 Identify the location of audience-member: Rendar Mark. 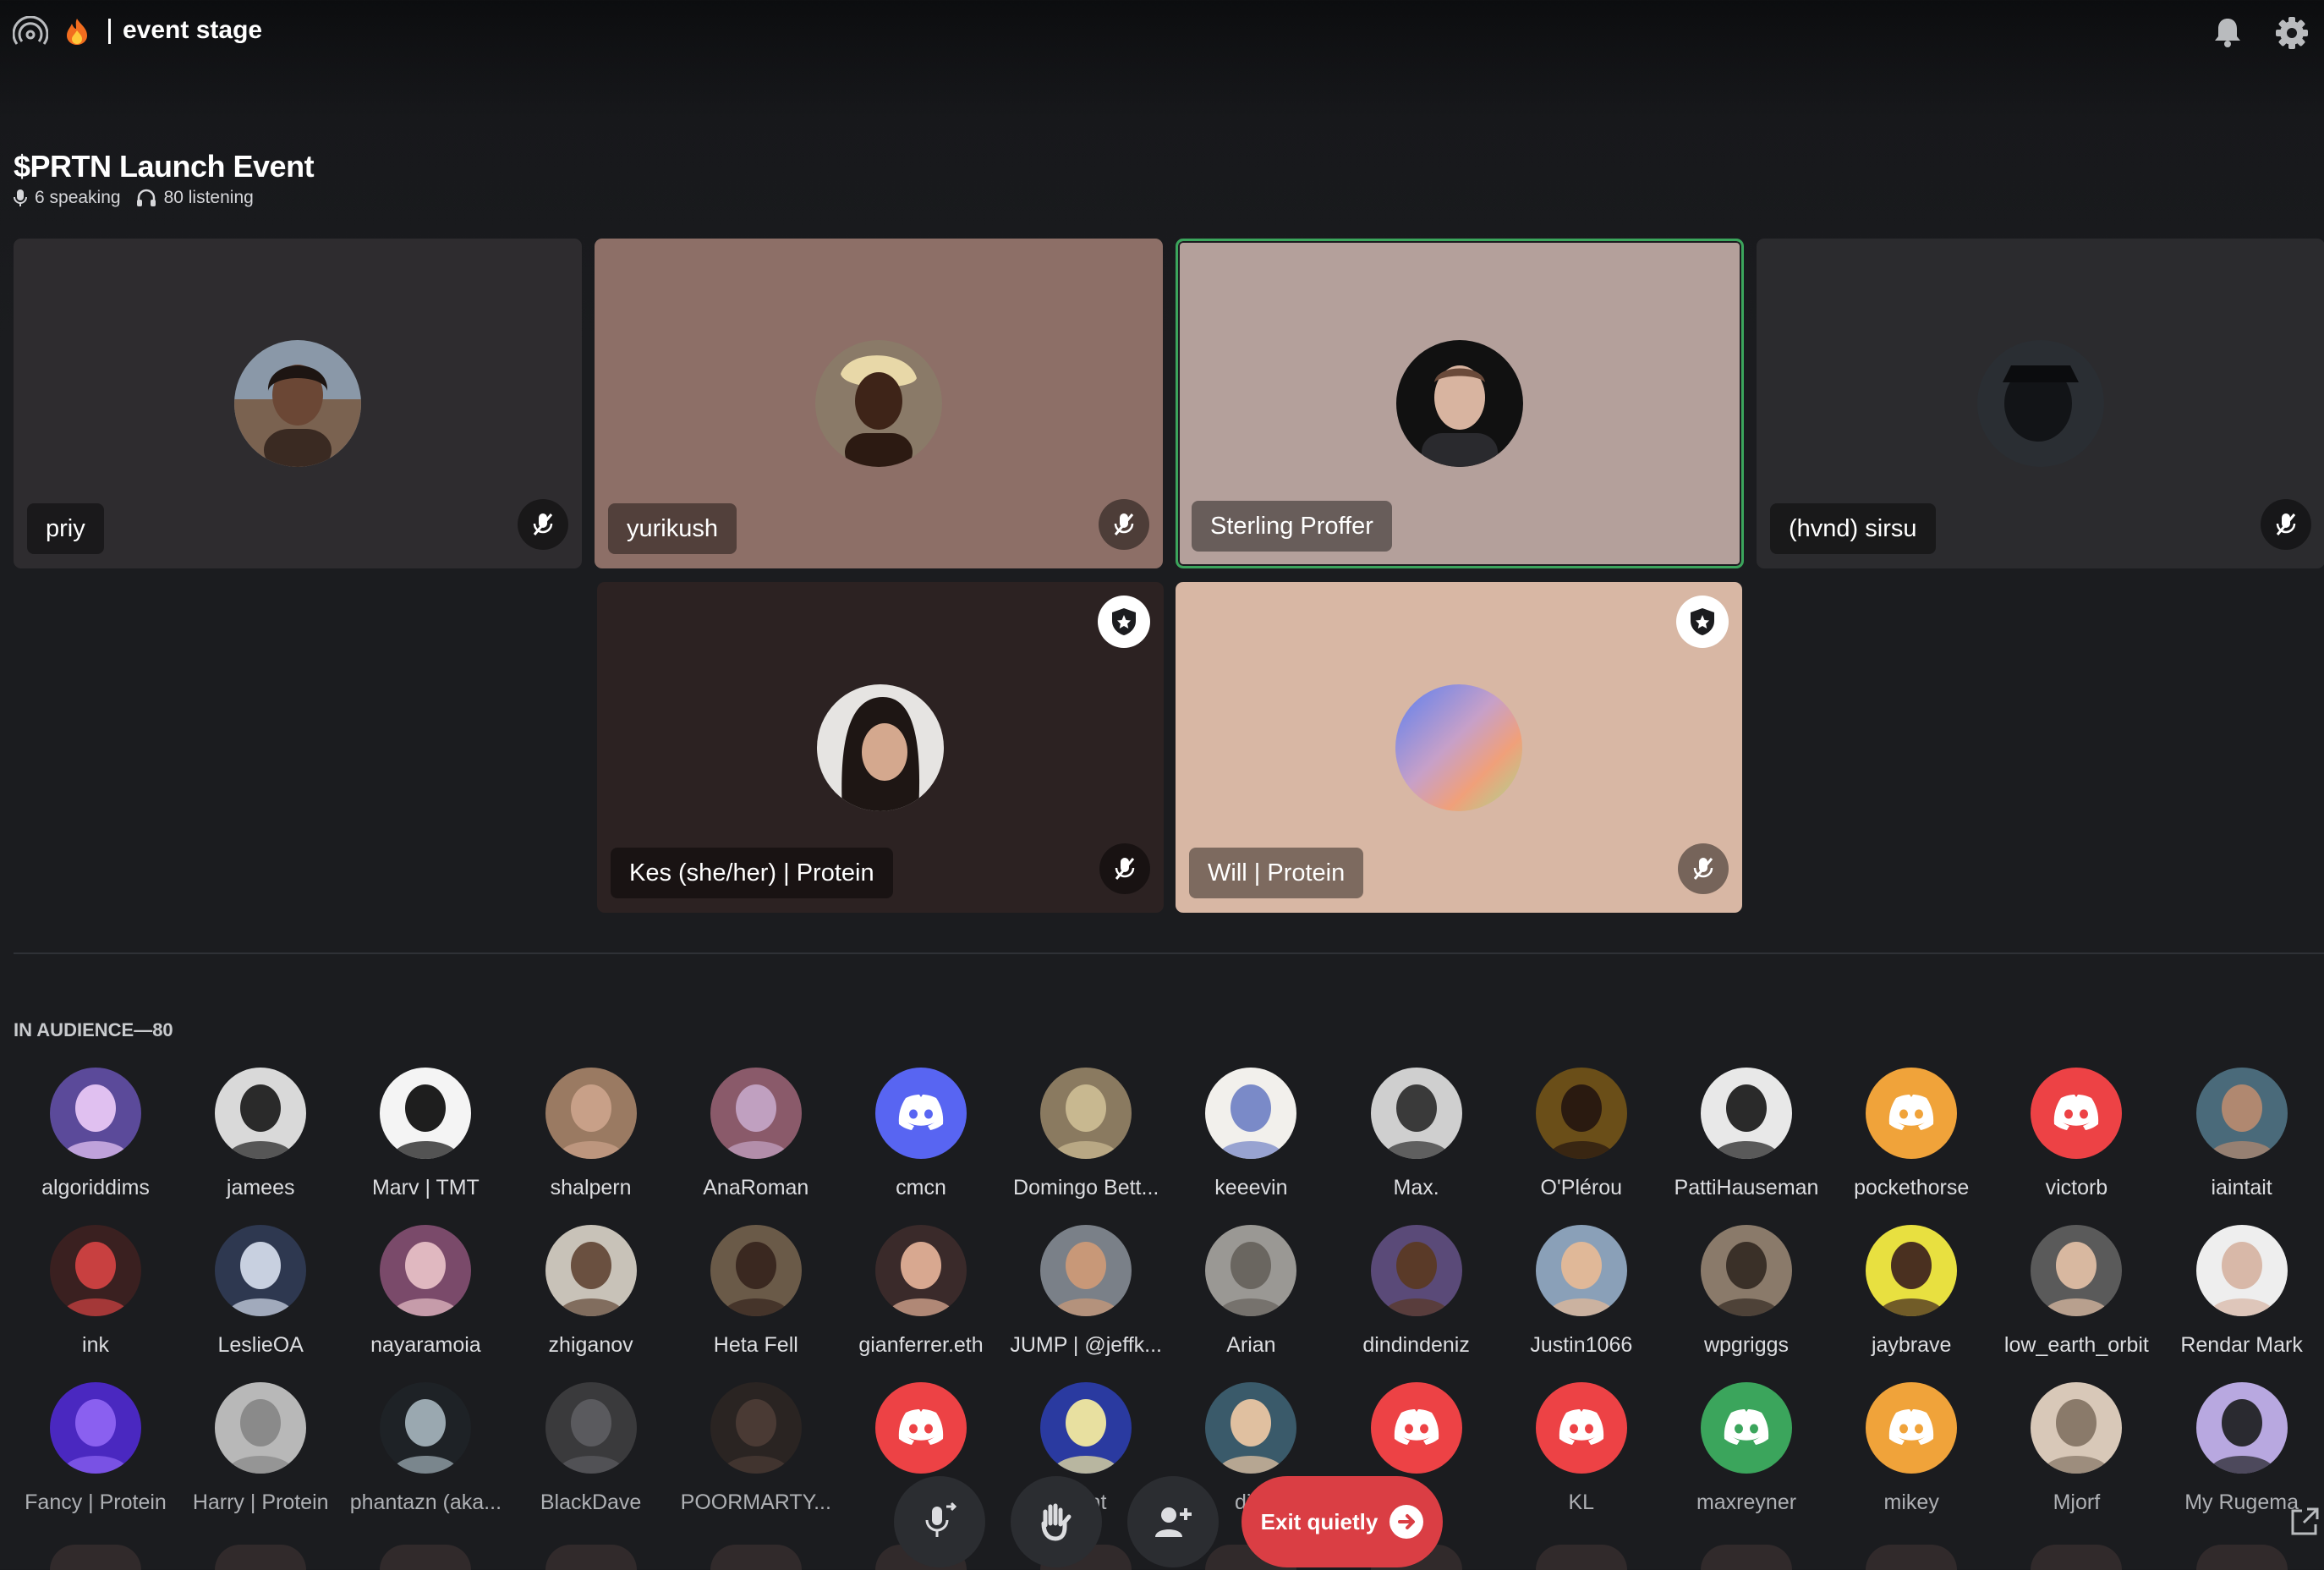
(2242, 1291).